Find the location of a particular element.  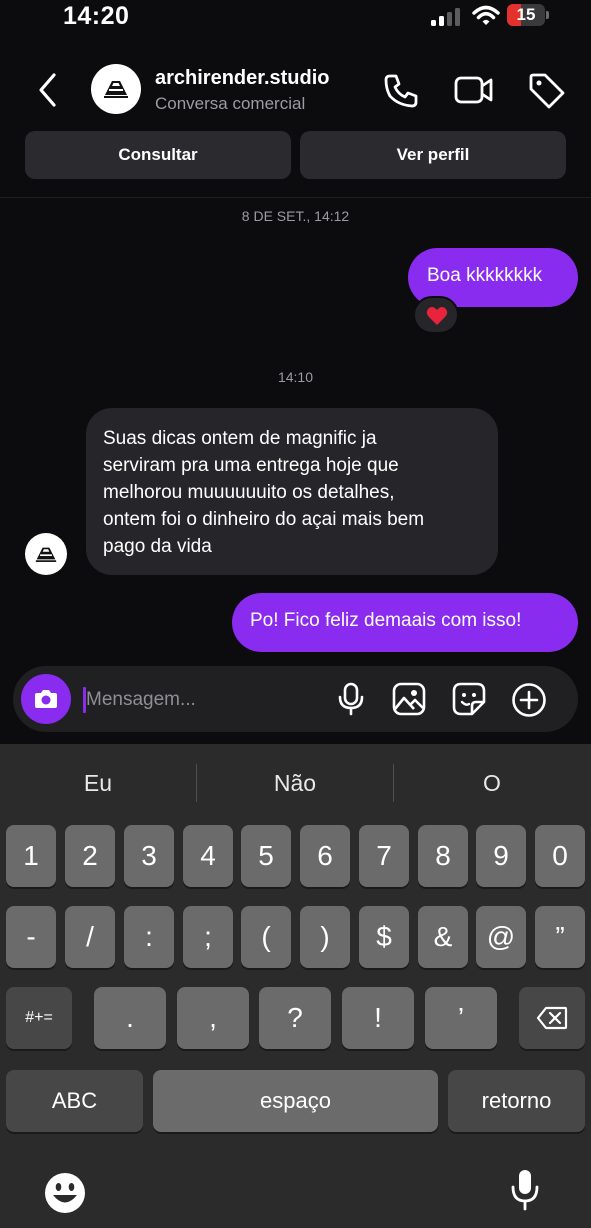

contact-subtitle: Conversa comercial is located at coordinates (230, 103).